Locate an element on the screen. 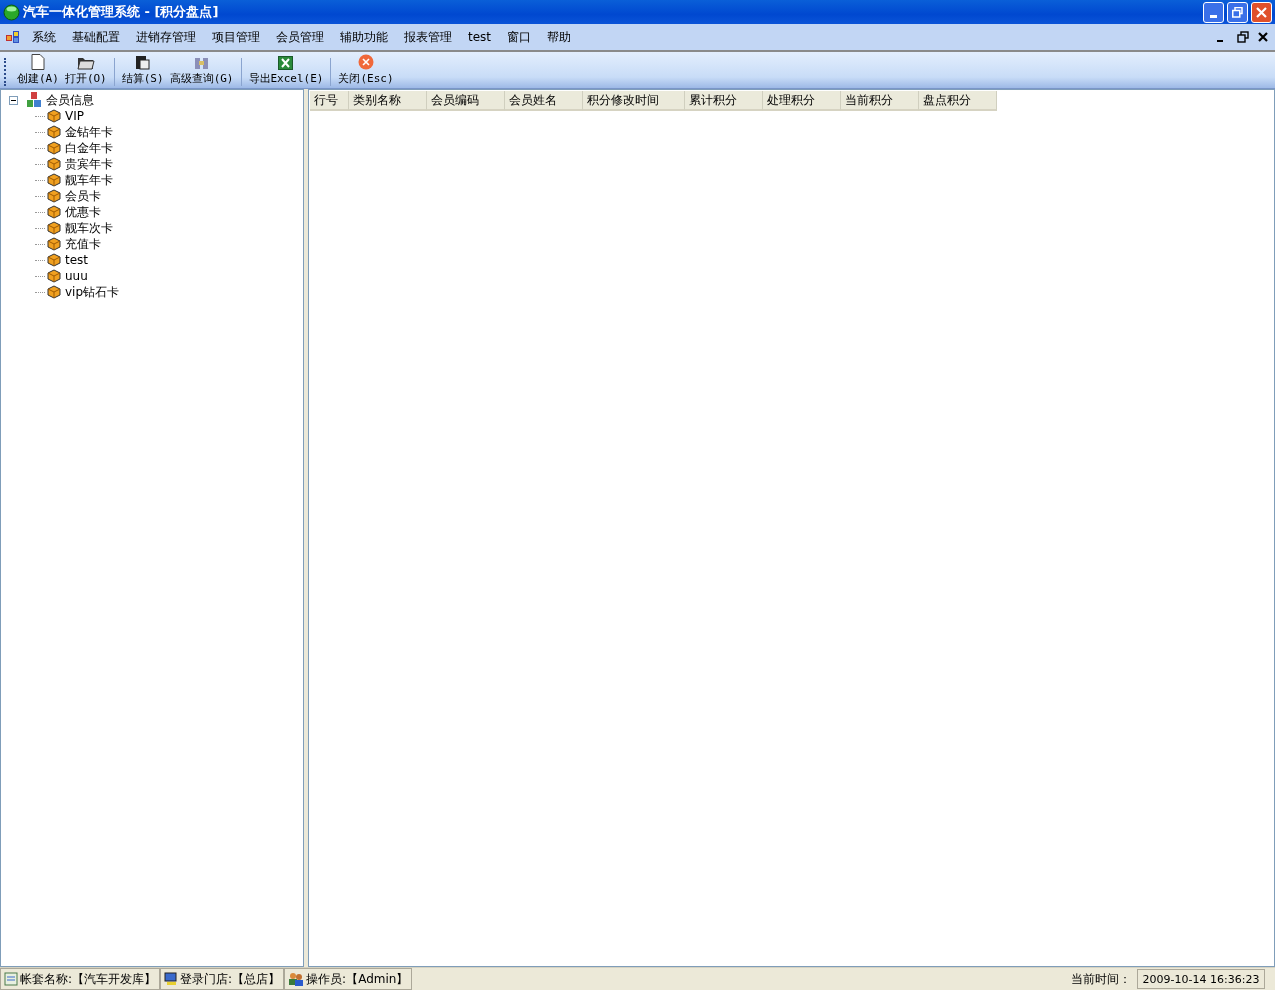 This screenshot has height=990, width=1275. menu-item: test is located at coordinates (480, 37).